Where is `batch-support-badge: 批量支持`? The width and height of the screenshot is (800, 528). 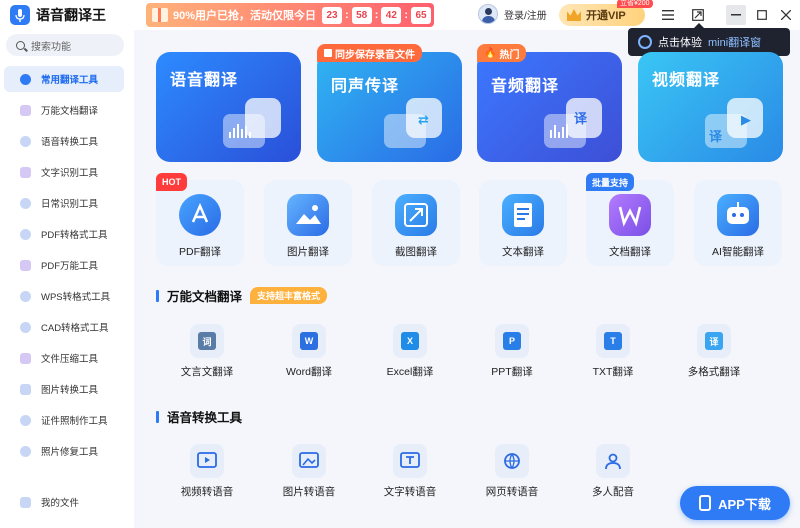 batch-support-badge: 批量支持 is located at coordinates (610, 182).